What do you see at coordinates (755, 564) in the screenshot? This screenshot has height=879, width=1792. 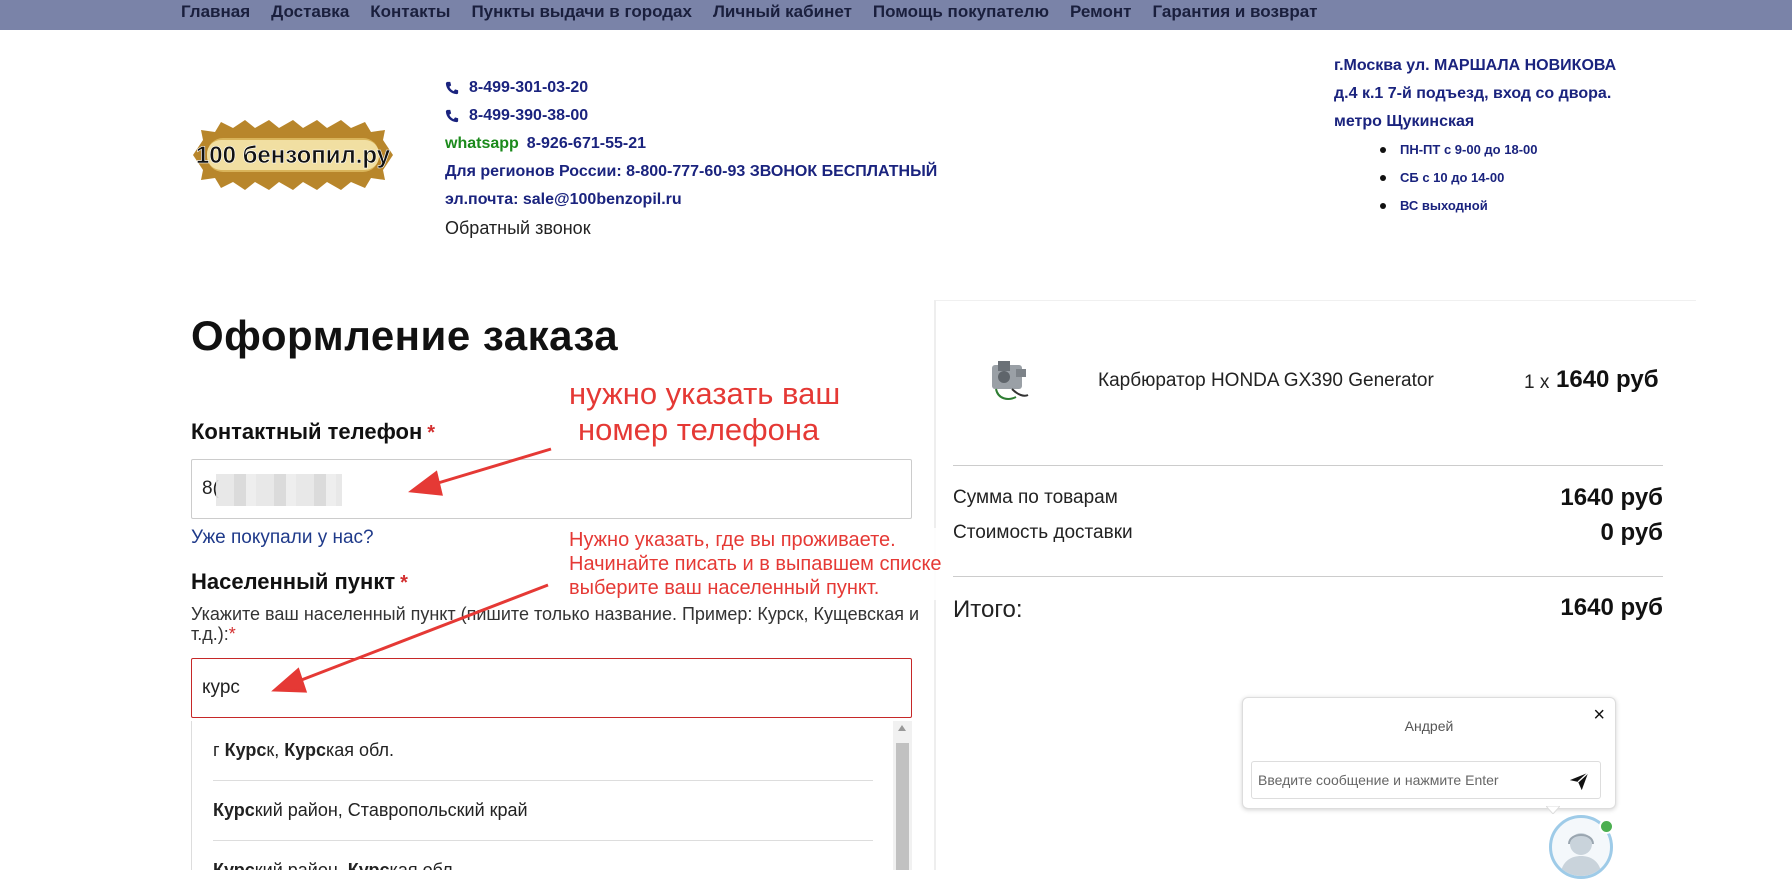 I see `annotation-city-line-2: Начинайте писать и в выпавшем списке` at bounding box center [755, 564].